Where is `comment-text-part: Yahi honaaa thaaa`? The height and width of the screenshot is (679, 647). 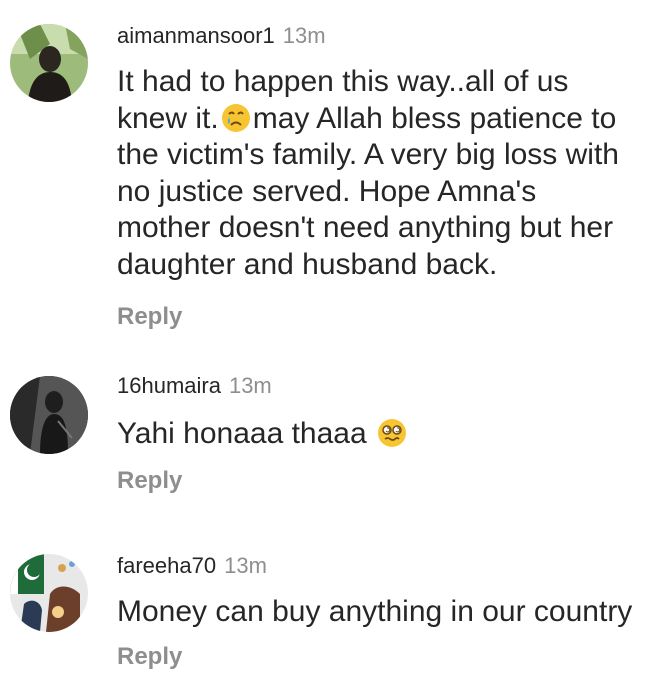
comment-text-part: Yahi honaaa thaaa is located at coordinates (242, 433).